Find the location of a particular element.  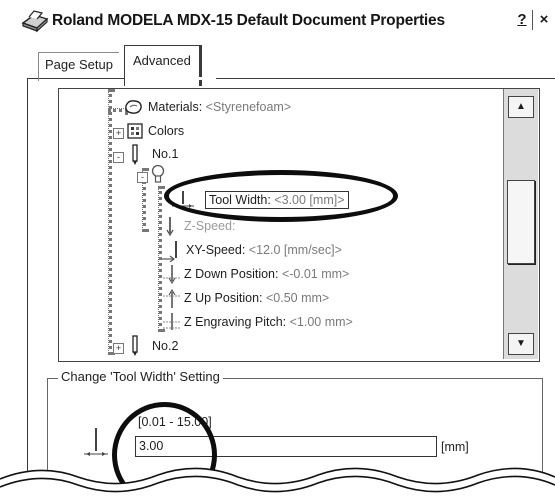

z-speed-icon is located at coordinates (170, 227).